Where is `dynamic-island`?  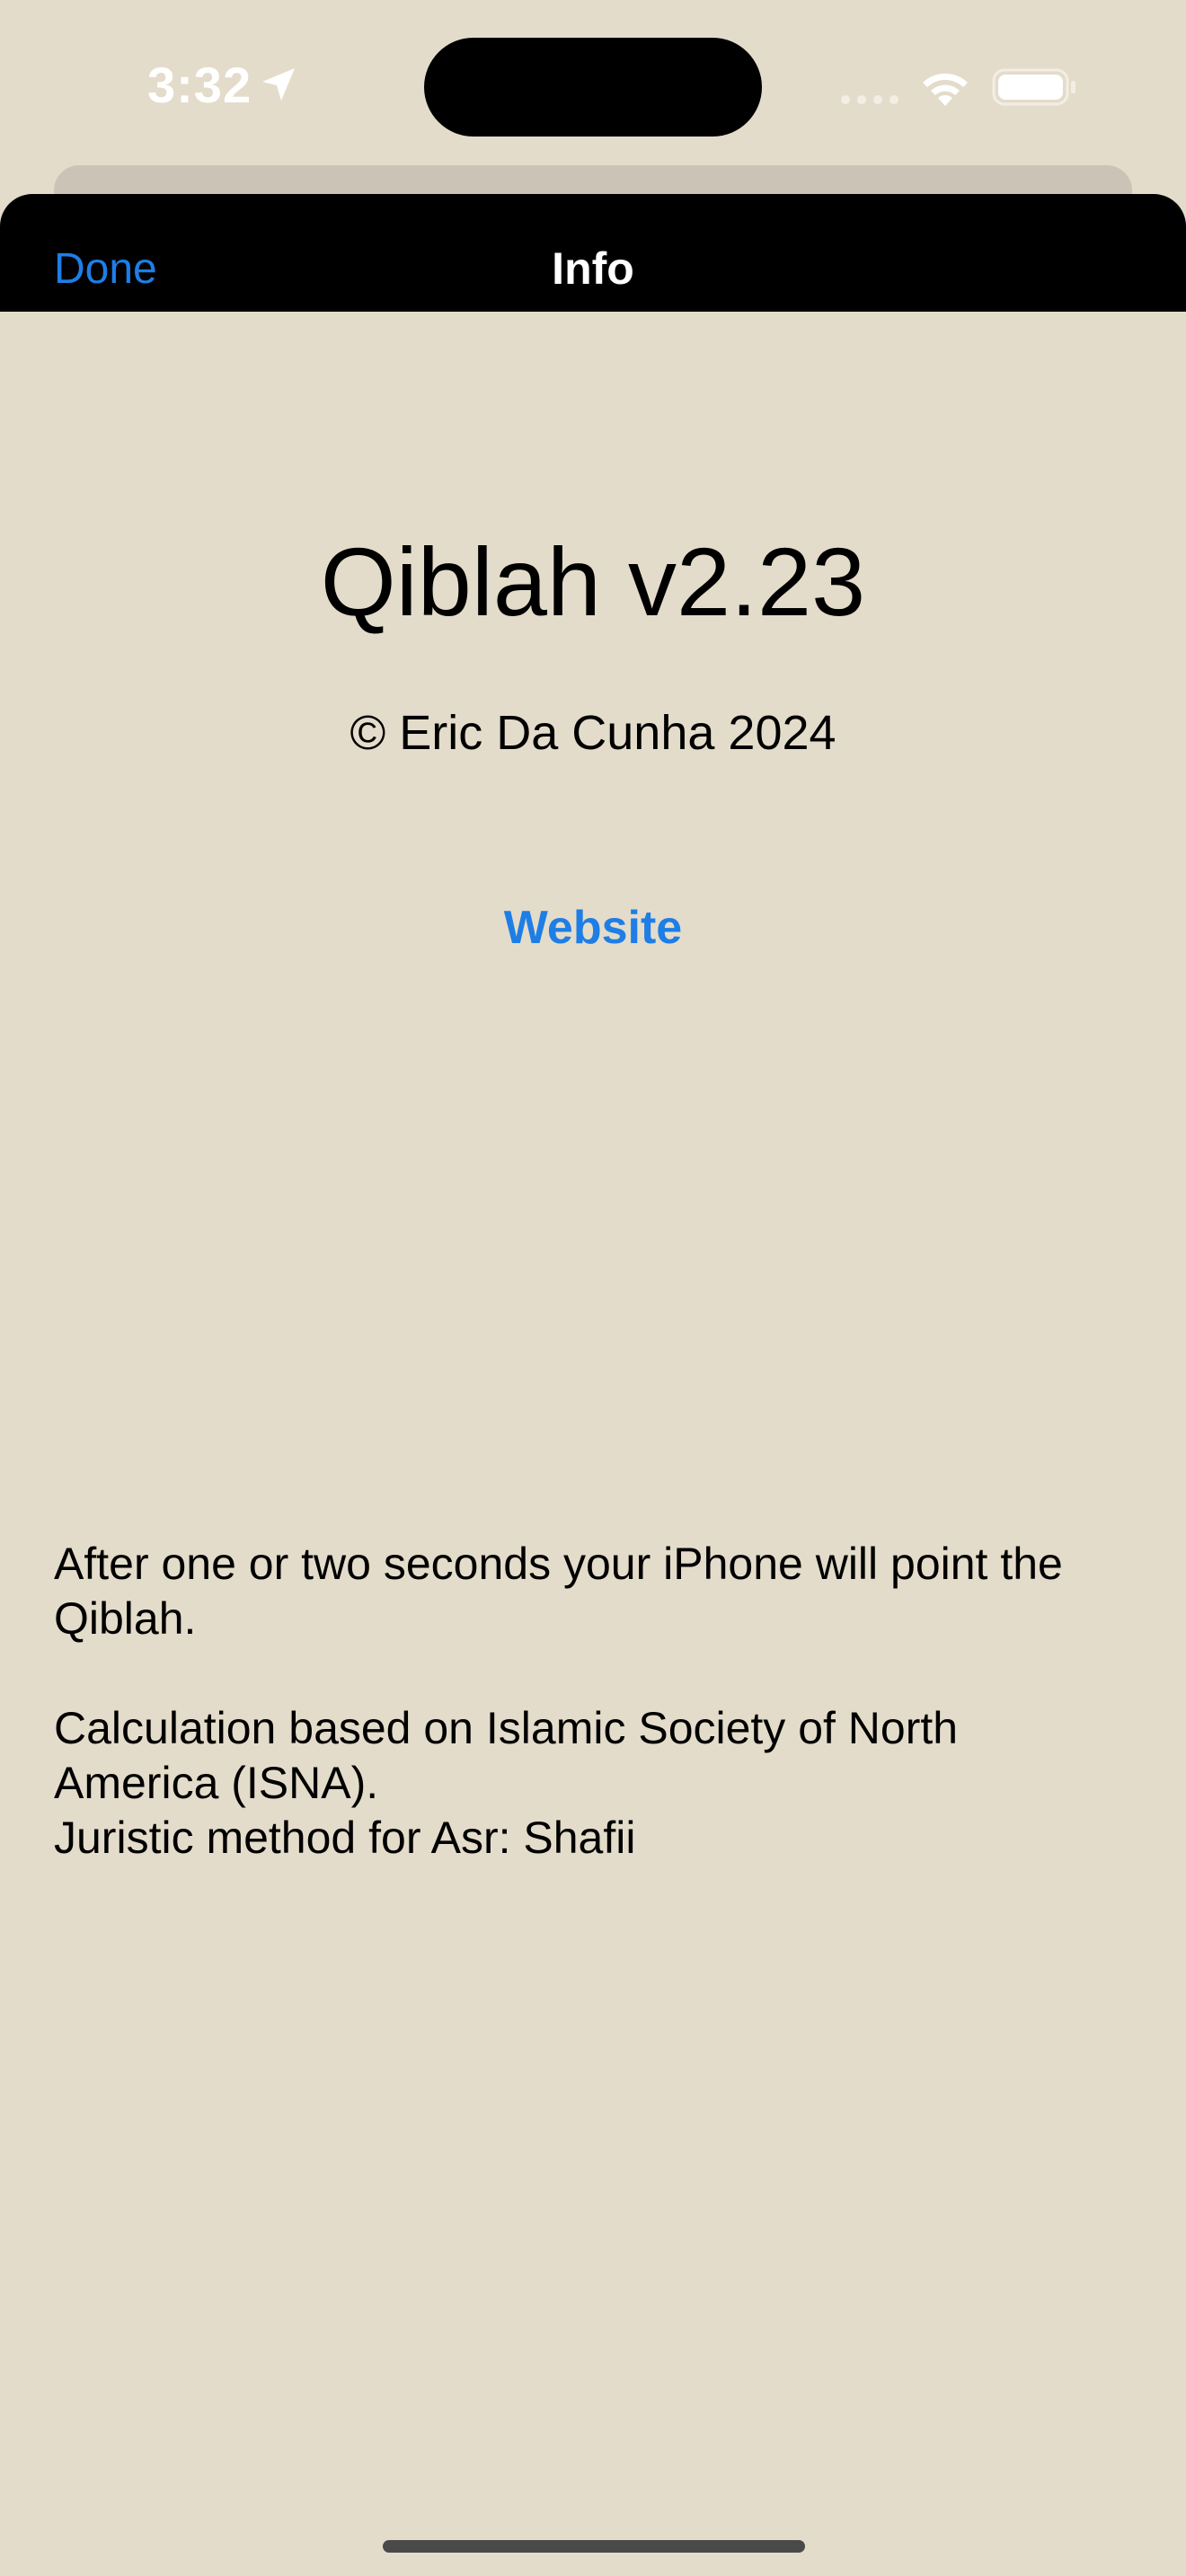
dynamic-island is located at coordinates (593, 87).